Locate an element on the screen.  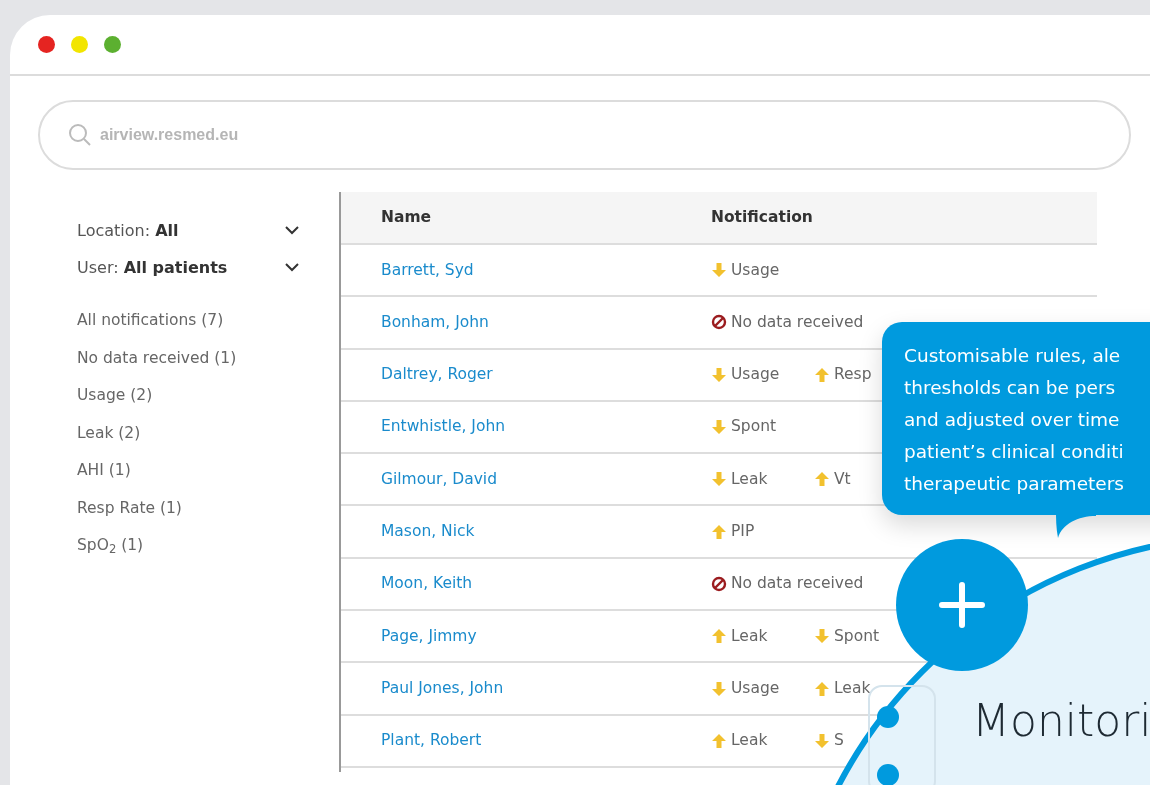
notification-label: PIP is located at coordinates (743, 531).